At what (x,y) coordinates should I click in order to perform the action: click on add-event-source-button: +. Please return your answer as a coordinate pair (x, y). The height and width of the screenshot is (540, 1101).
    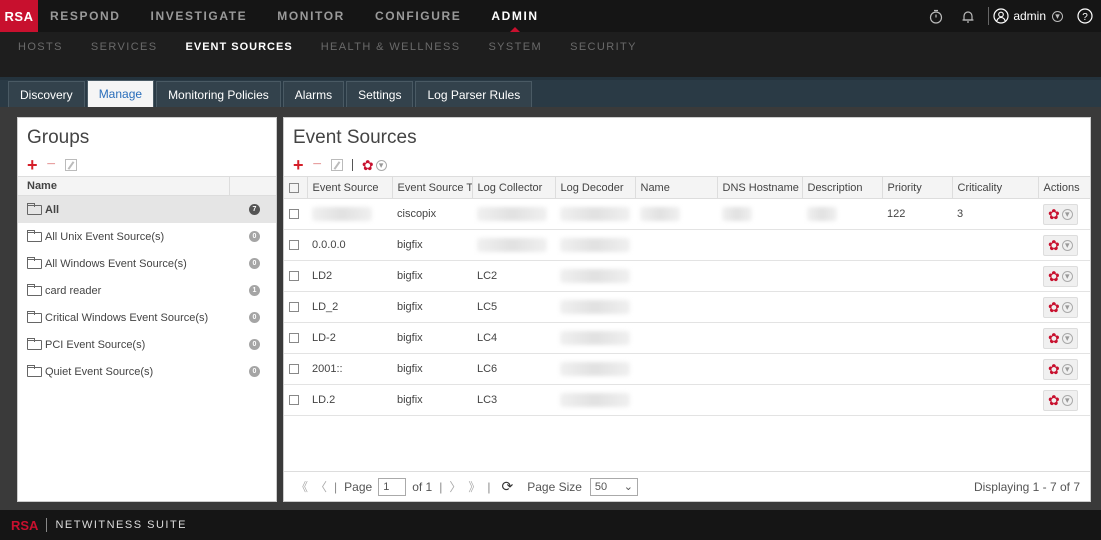
    Looking at the image, I should click on (298, 165).